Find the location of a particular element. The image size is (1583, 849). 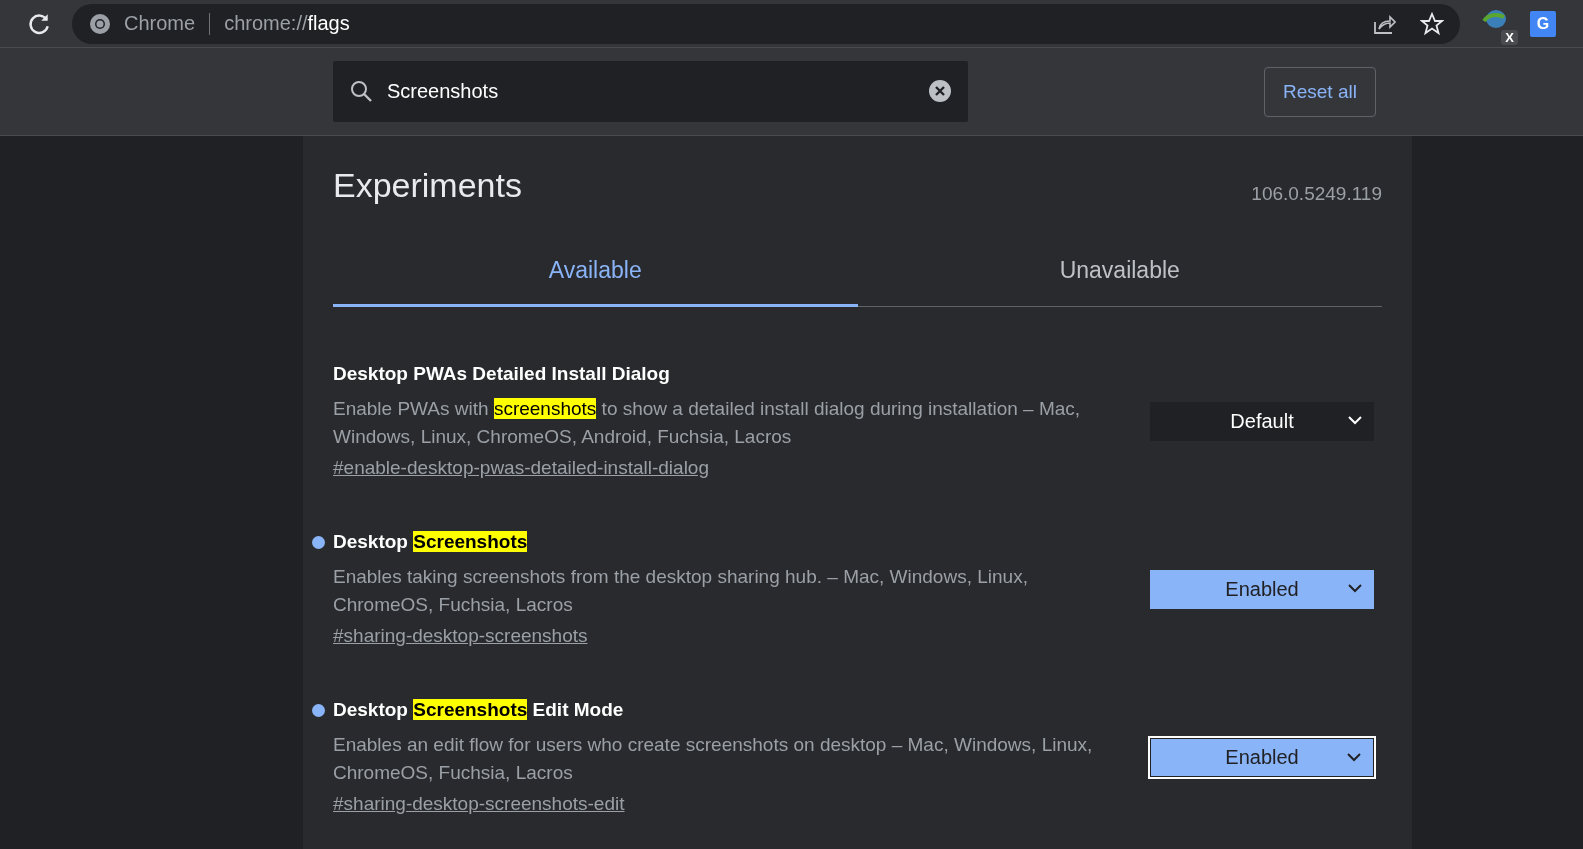

flag-description: Enable PWAs with screenshots to show a detailed install dialog during installation – Mac, Windows, Linux, ChromeOS, Android, Fuchsia, Lacros is located at coordinates (707, 423).